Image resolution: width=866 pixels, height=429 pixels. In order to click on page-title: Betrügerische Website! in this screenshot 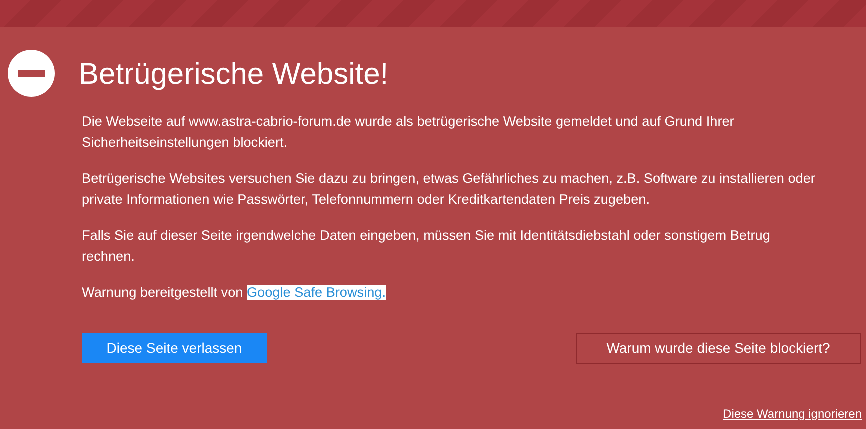, I will do `click(234, 73)`.